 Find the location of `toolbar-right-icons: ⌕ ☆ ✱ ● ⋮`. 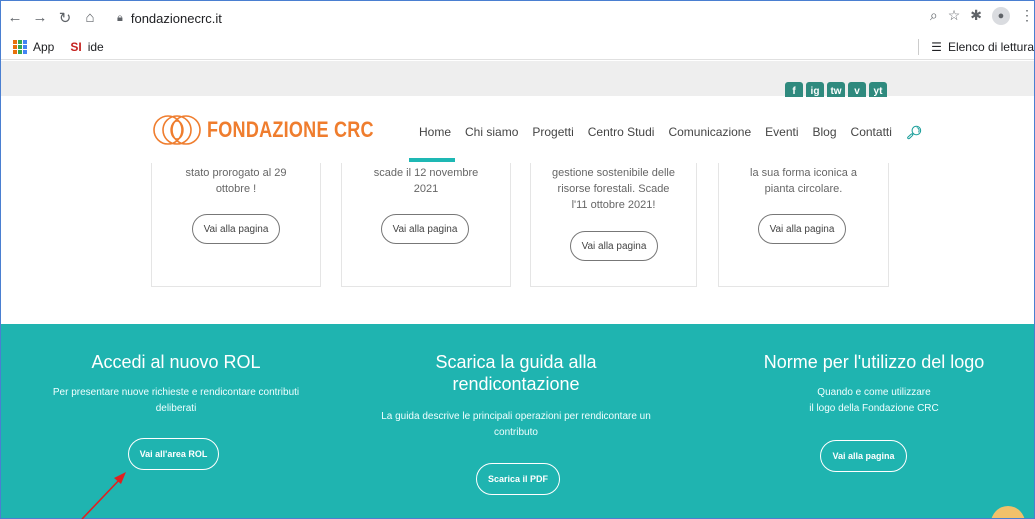

toolbar-right-icons: ⌕ ☆ ✱ ● ⋮ is located at coordinates (982, 16).